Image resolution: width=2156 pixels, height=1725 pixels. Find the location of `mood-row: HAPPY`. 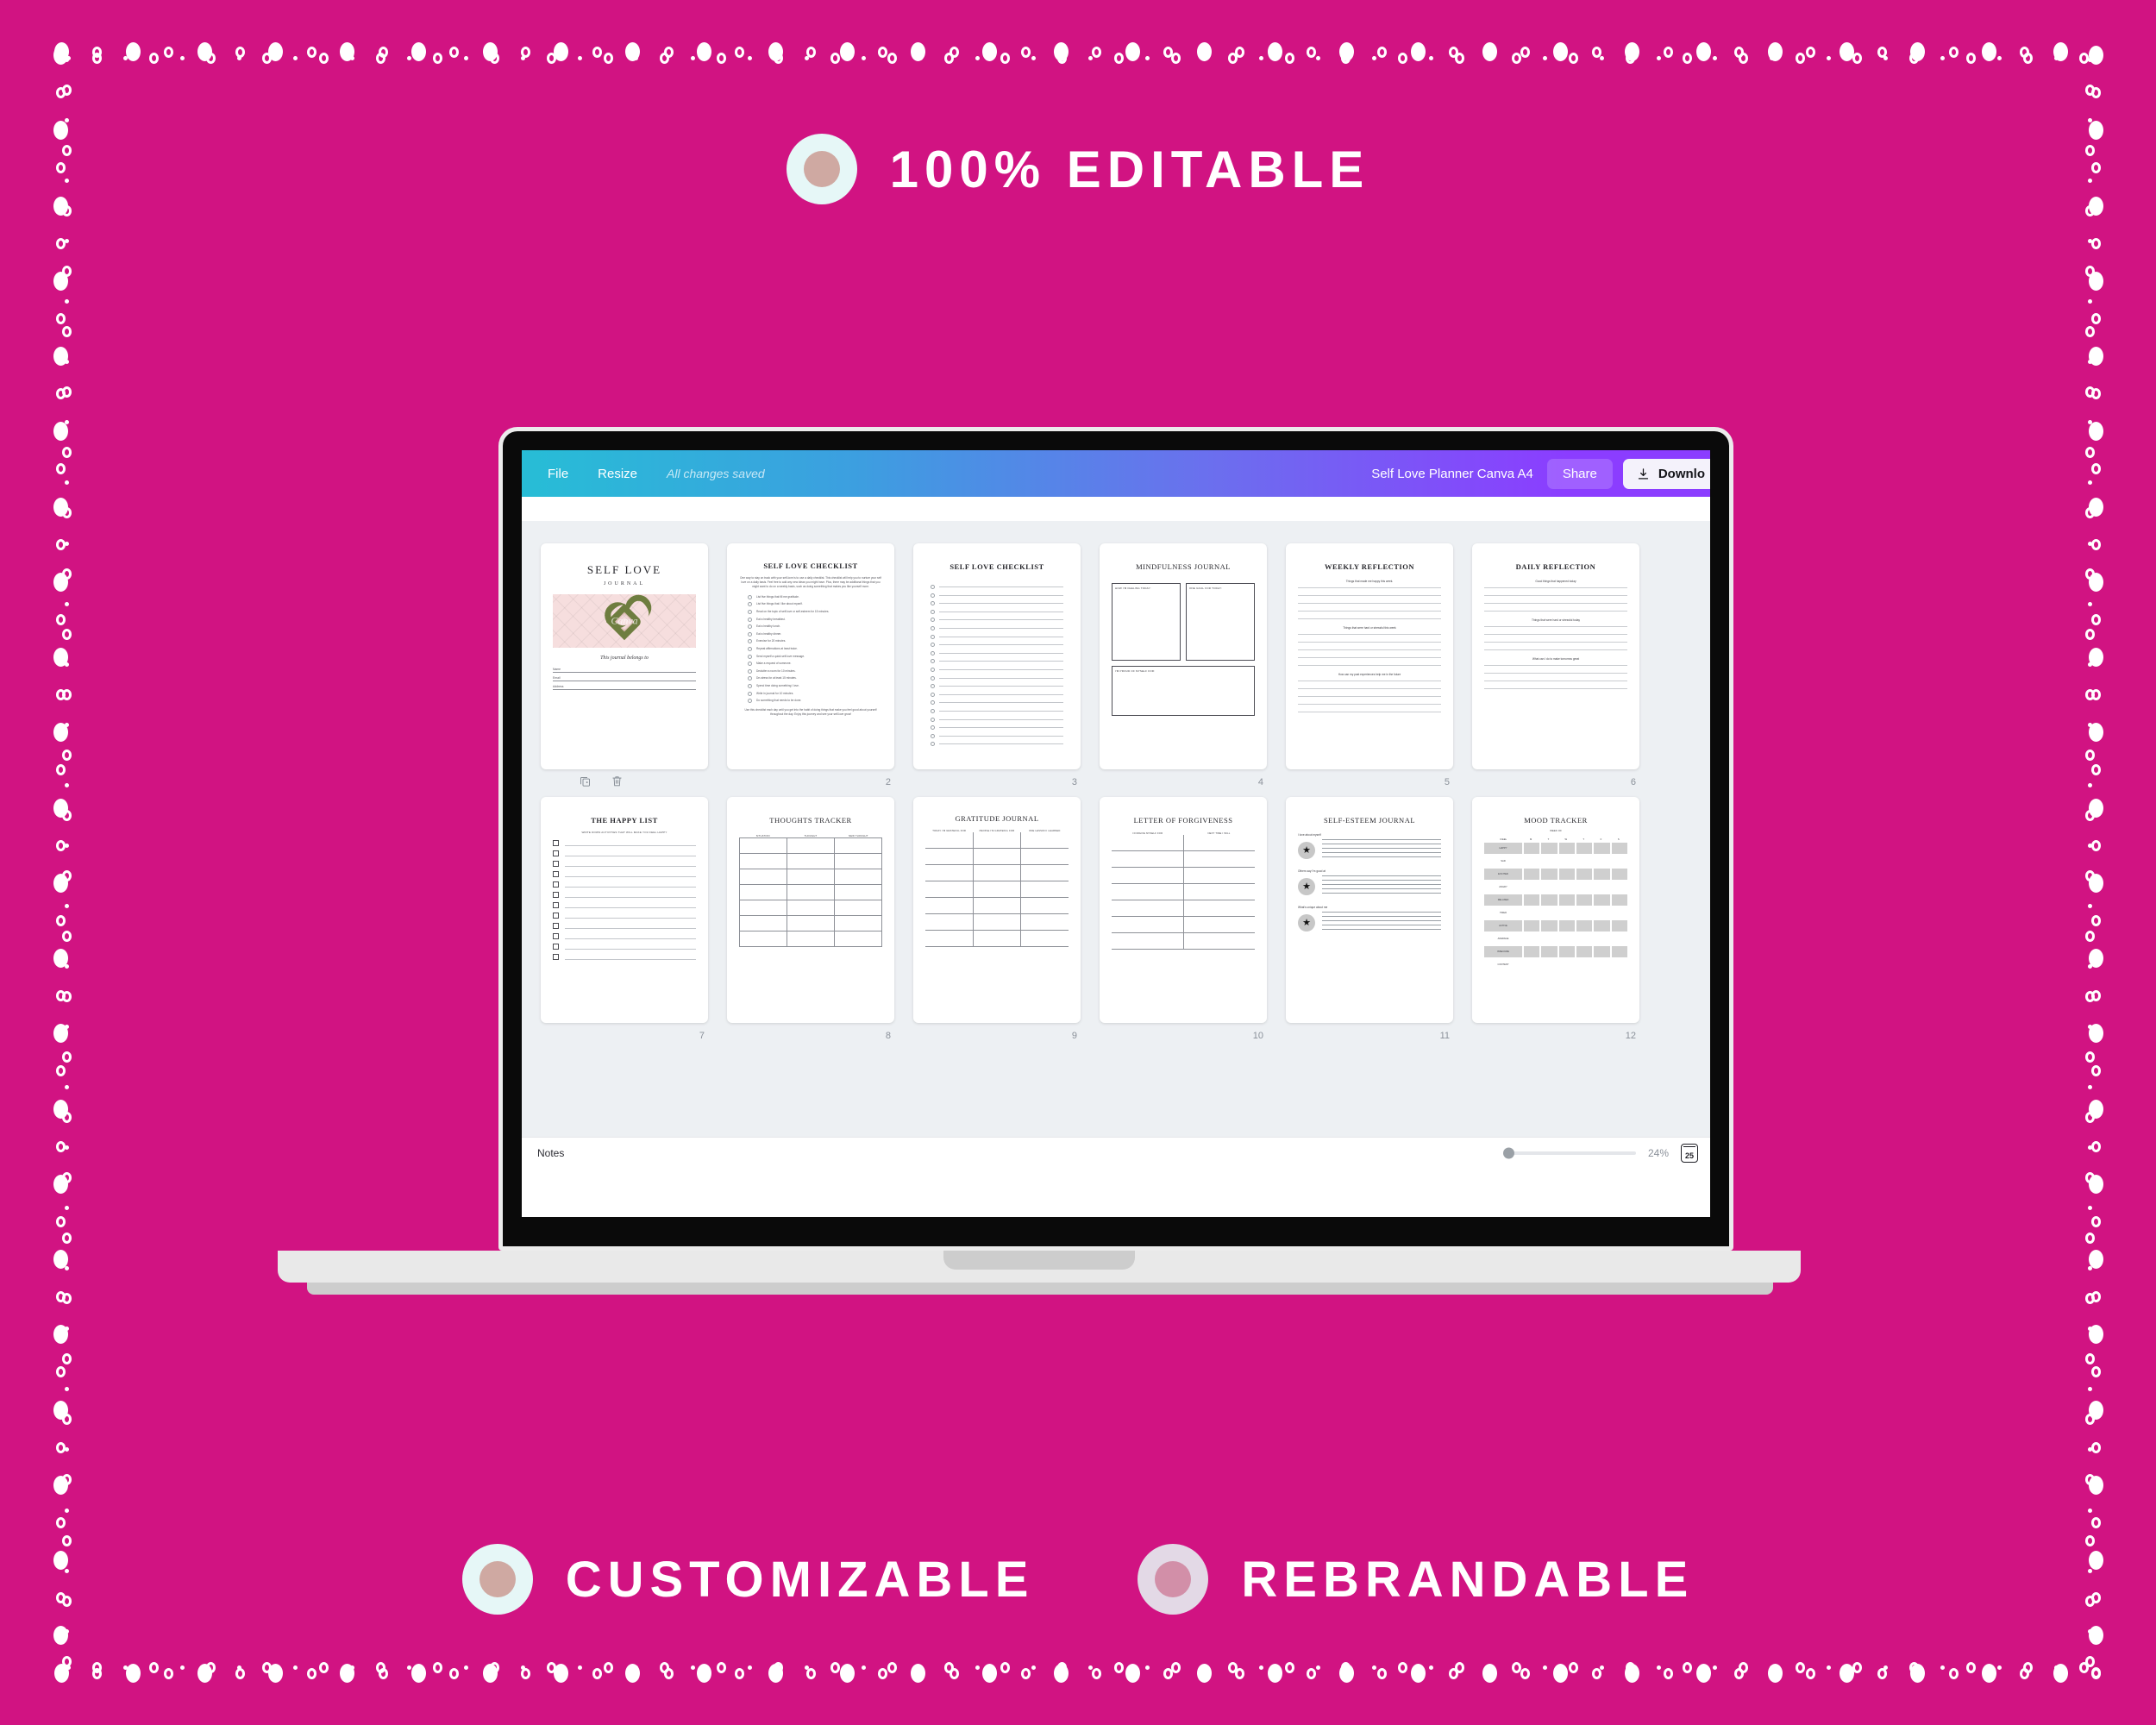

mood-row: HAPPY is located at coordinates (1555, 848).